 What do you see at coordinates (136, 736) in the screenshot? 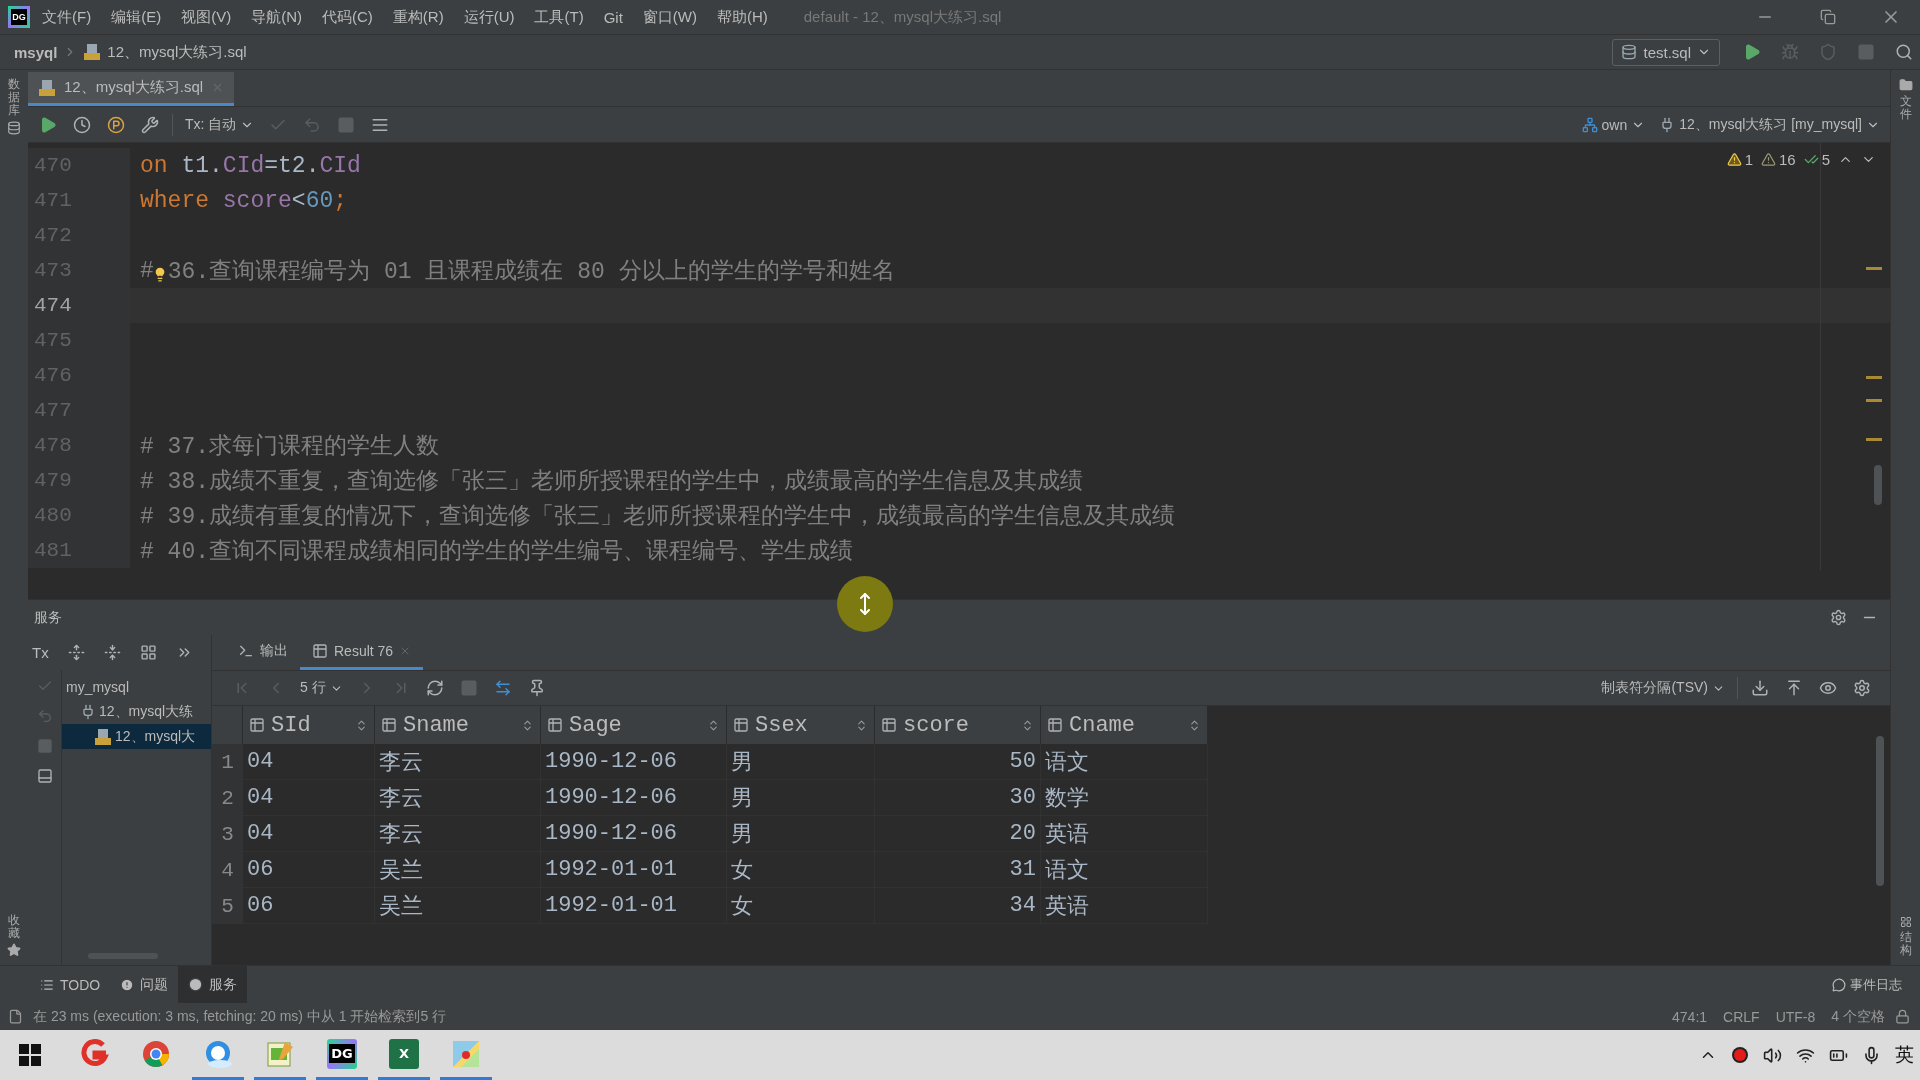
I see `tree-item: 12、mysql大` at bounding box center [136, 736].